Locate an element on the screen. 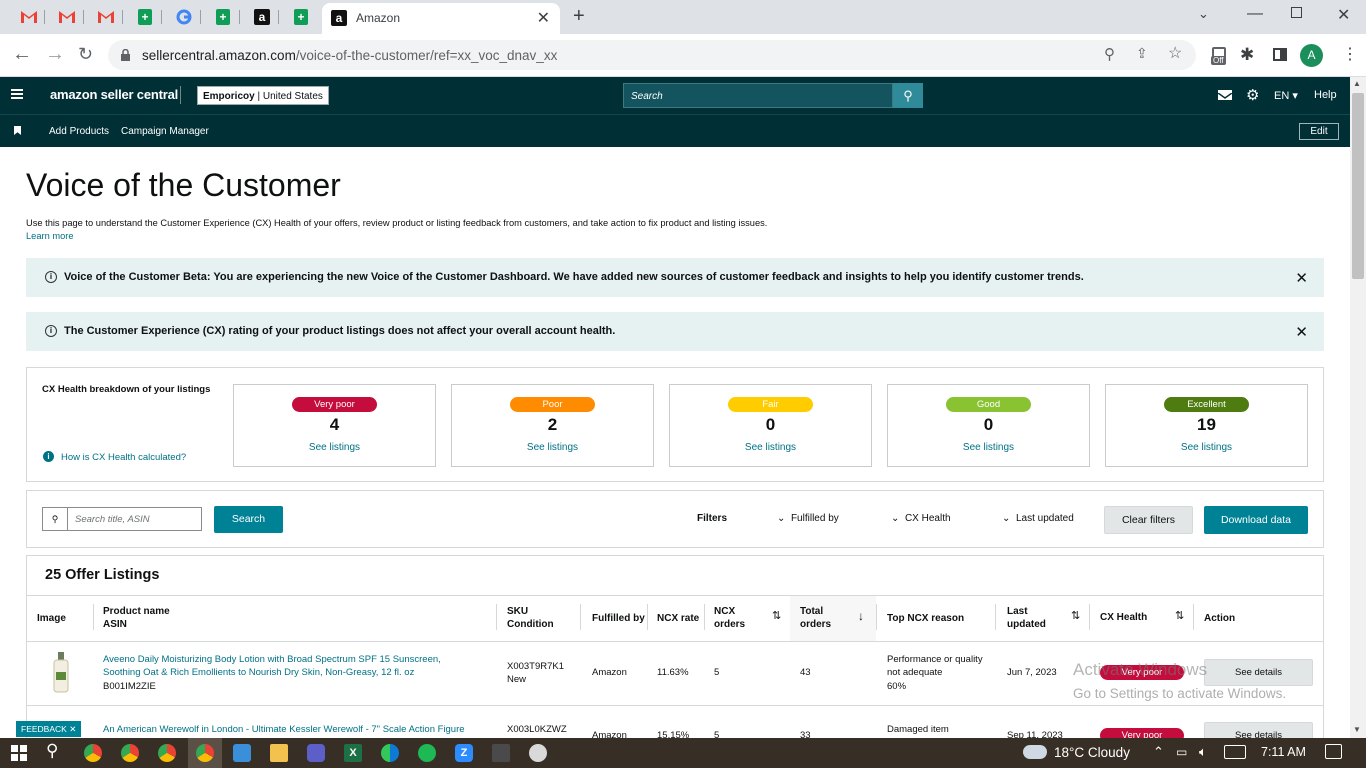 The width and height of the screenshot is (1366, 768). settings-gear-icon: ⚙ is located at coordinates (1252, 95).